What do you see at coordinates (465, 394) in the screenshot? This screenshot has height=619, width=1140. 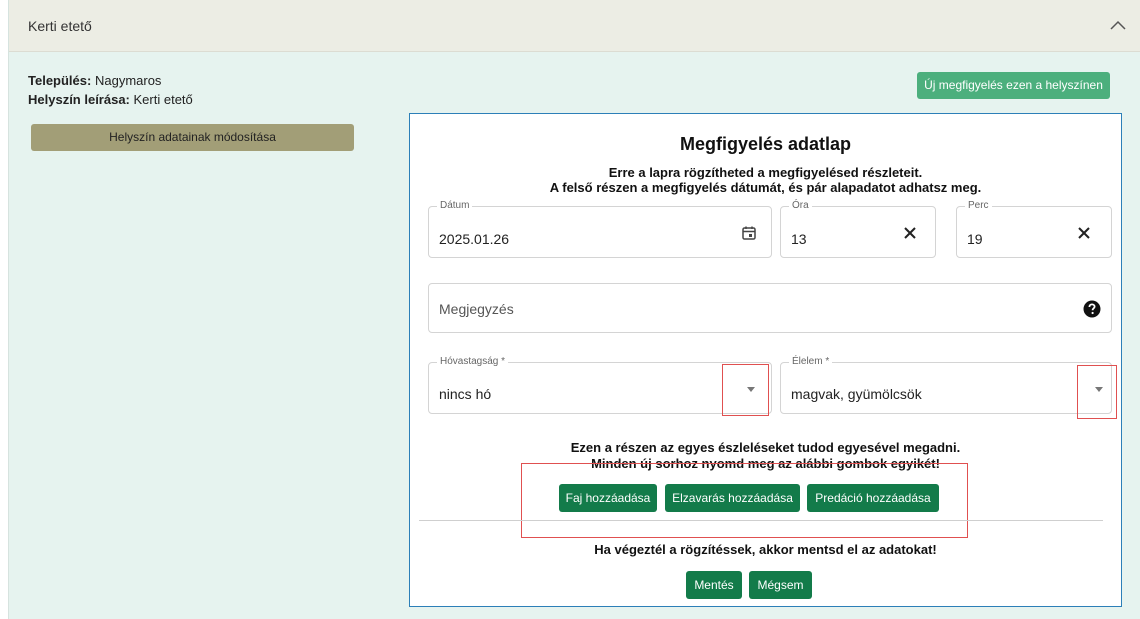 I see `snow-depth-value: nincs hó` at bounding box center [465, 394].